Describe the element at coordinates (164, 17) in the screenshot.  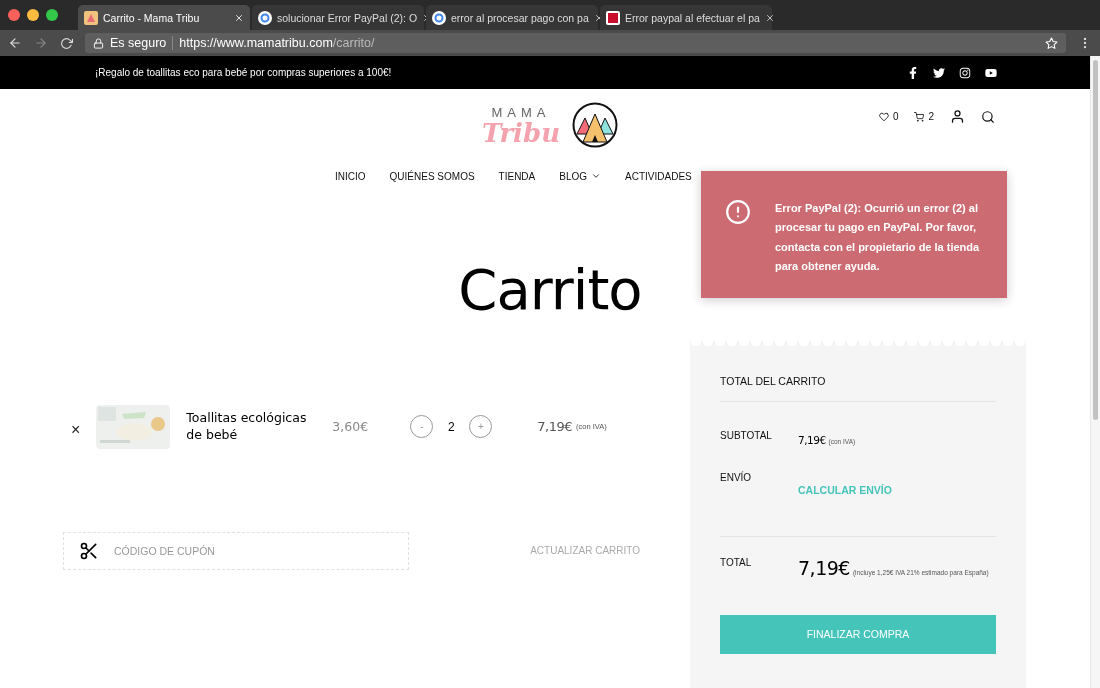
I see `browser-tab: Carrito - Mama Tribu` at that location.